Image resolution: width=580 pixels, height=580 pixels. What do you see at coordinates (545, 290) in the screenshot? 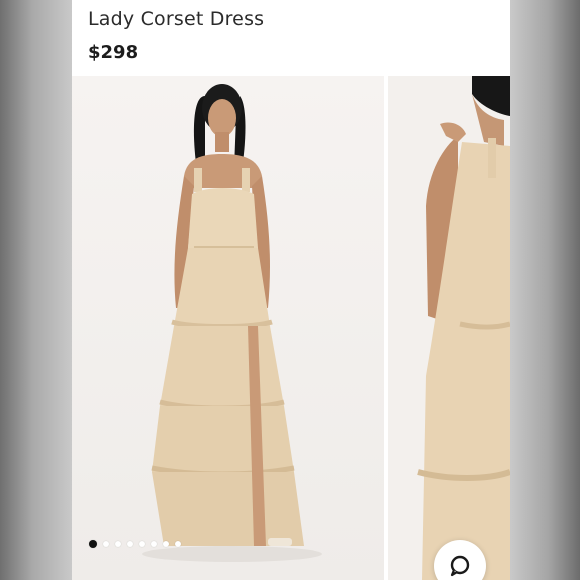
I see `right-blur-backdrop` at bounding box center [545, 290].